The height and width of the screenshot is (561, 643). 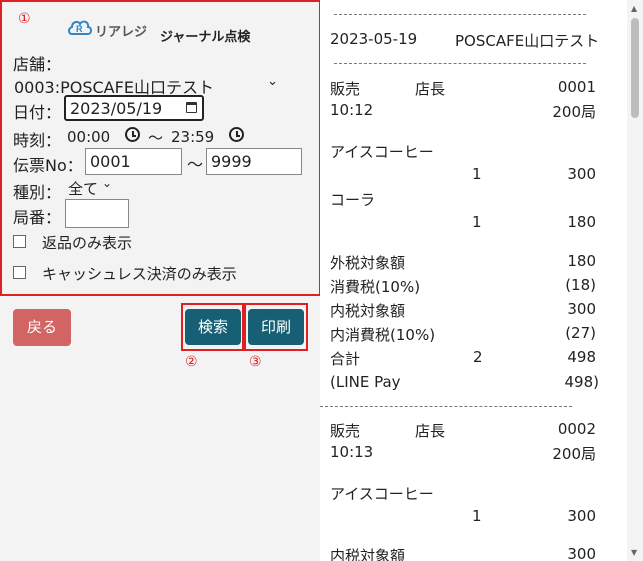 What do you see at coordinates (37, 192) in the screenshot?
I see `type-label: 種別：` at bounding box center [37, 192].